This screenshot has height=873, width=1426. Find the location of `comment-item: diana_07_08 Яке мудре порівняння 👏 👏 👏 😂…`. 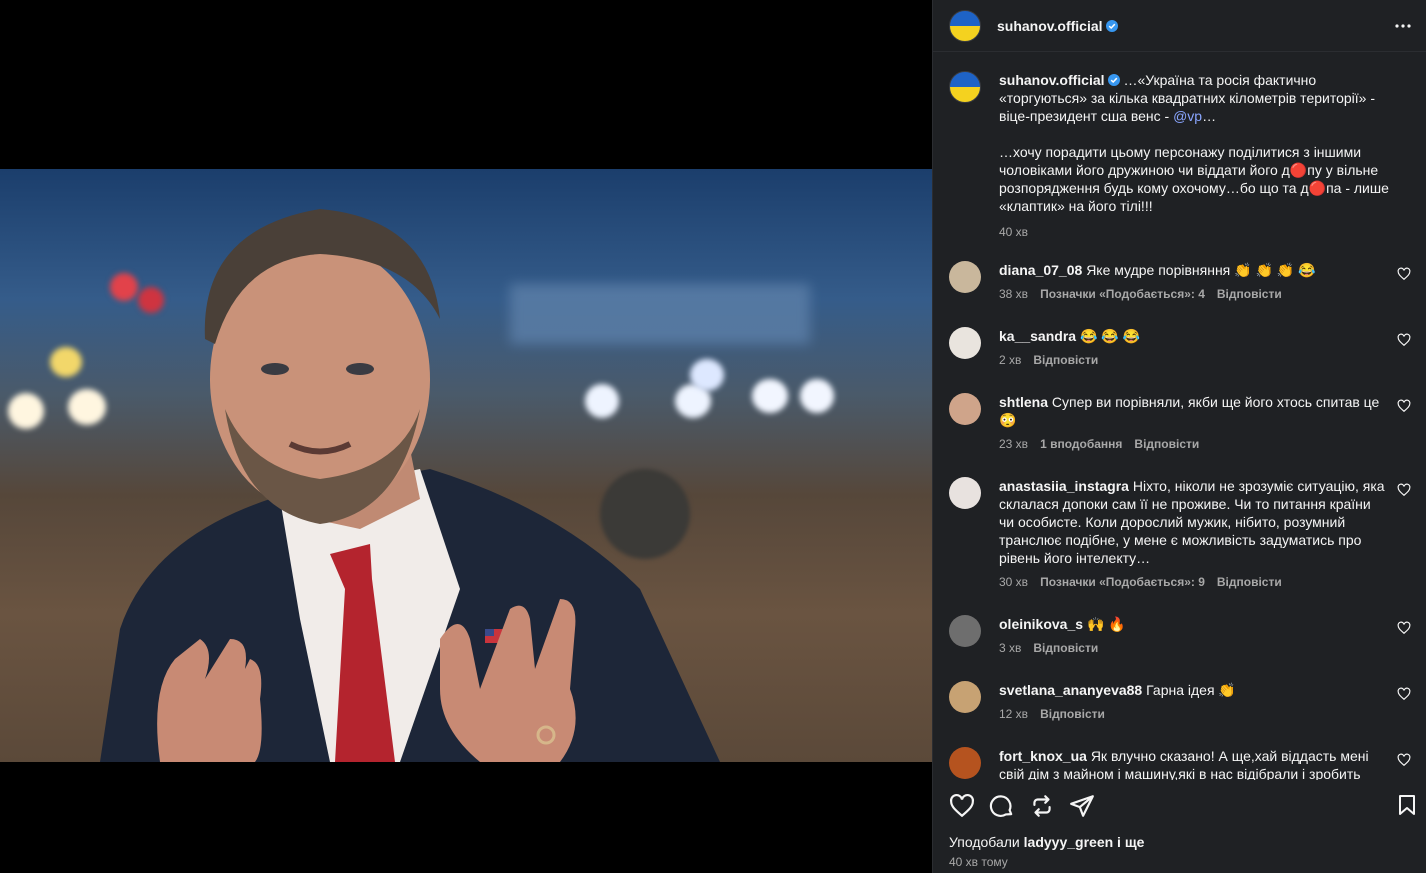

comment-item: diana_07_08 Яке мудре порівняння 👏 👏 👏 😂… is located at coordinates (1180, 282).